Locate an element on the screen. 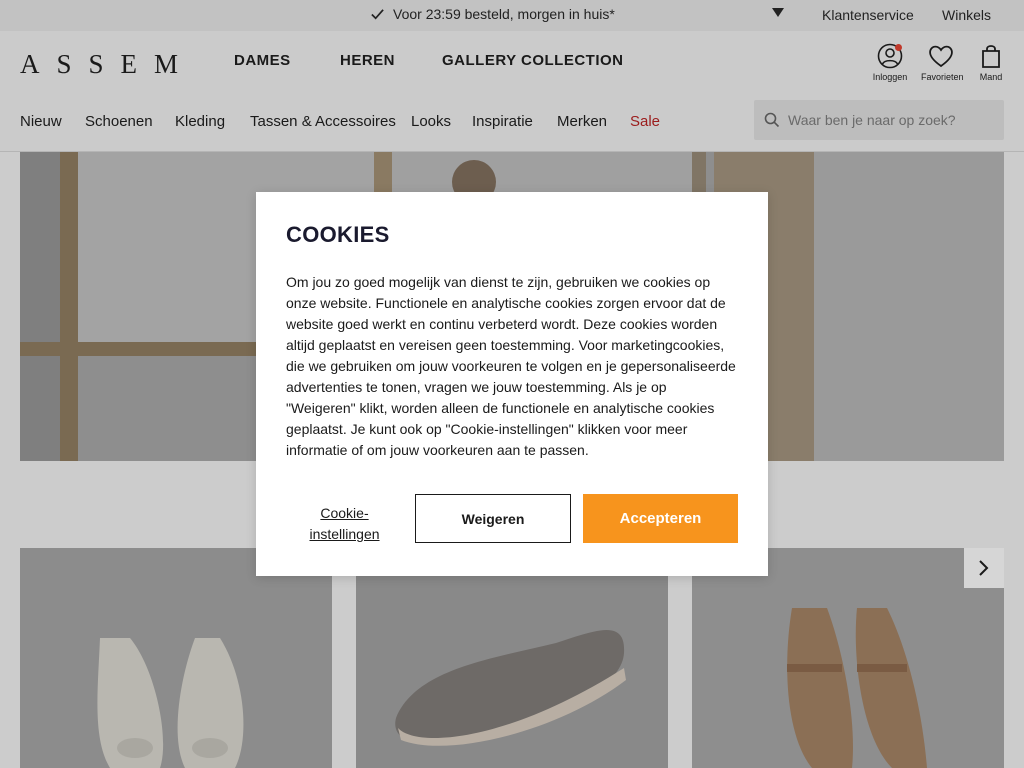 This screenshot has width=1024, height=768. nav-inspiratie: Inspiratie is located at coordinates (502, 121).